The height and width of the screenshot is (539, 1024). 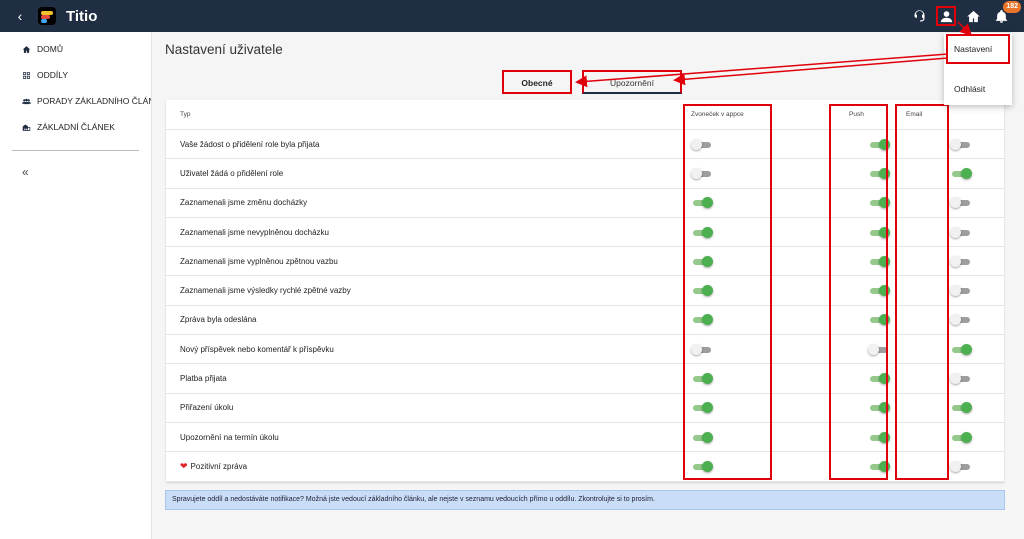 I want to click on notification-count-badge: 182, so click(x=1012, y=7).